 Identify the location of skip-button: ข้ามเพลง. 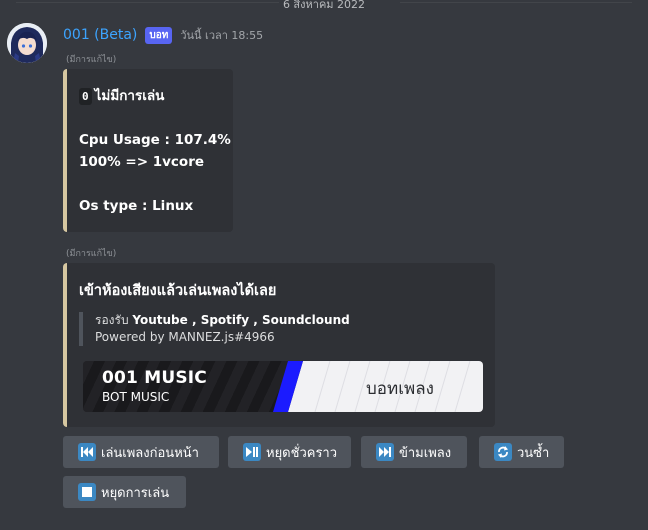
(414, 452).